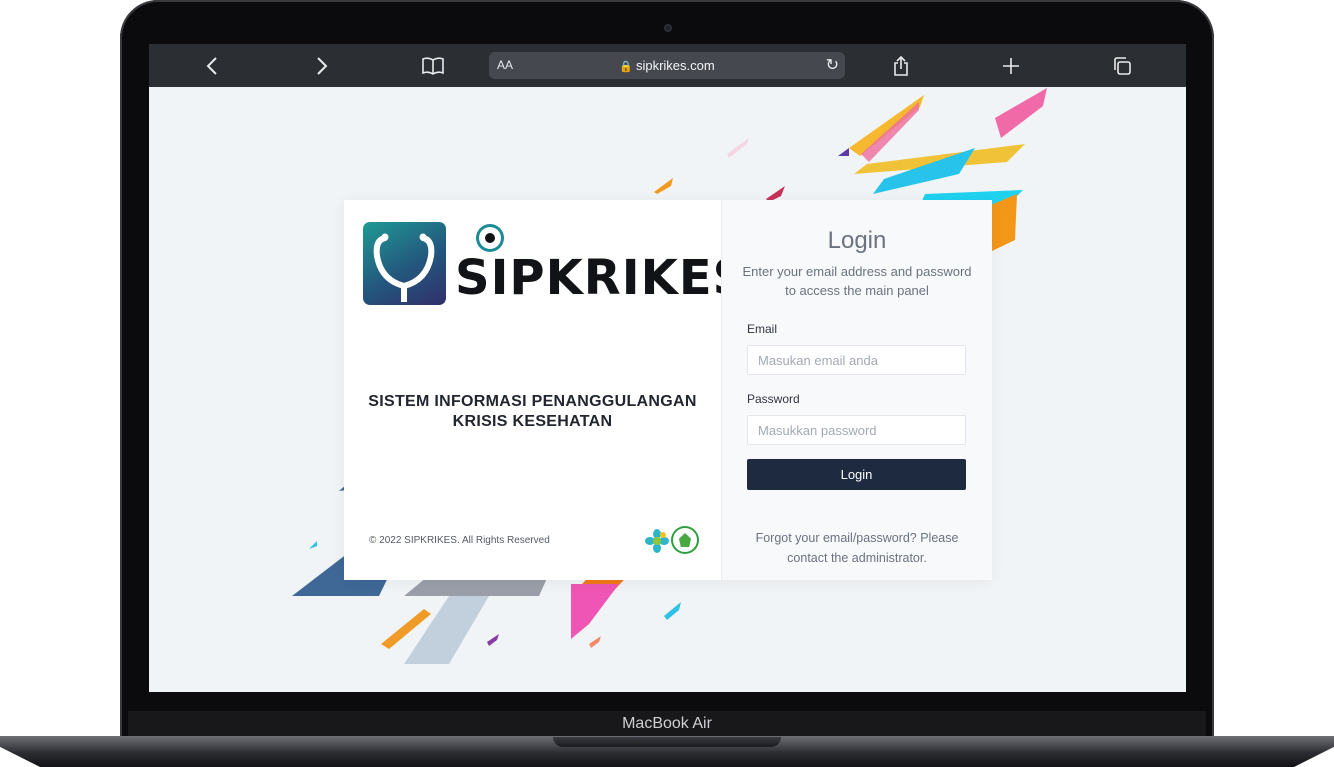 This screenshot has height=767, width=1334. What do you see at coordinates (404, 263) in the screenshot?
I see `stethoscope-logo-icon` at bounding box center [404, 263].